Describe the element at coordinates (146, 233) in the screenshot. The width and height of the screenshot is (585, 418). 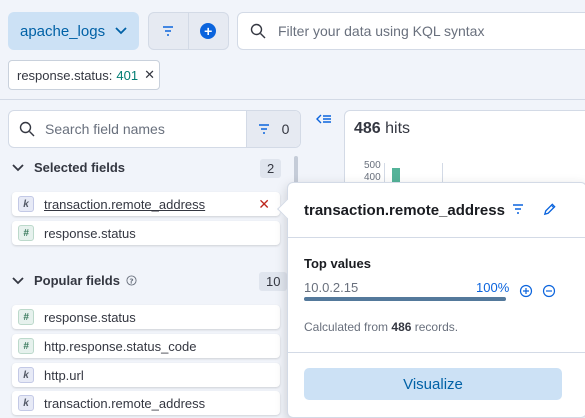
I see `selected-field-item: # response.status` at that location.